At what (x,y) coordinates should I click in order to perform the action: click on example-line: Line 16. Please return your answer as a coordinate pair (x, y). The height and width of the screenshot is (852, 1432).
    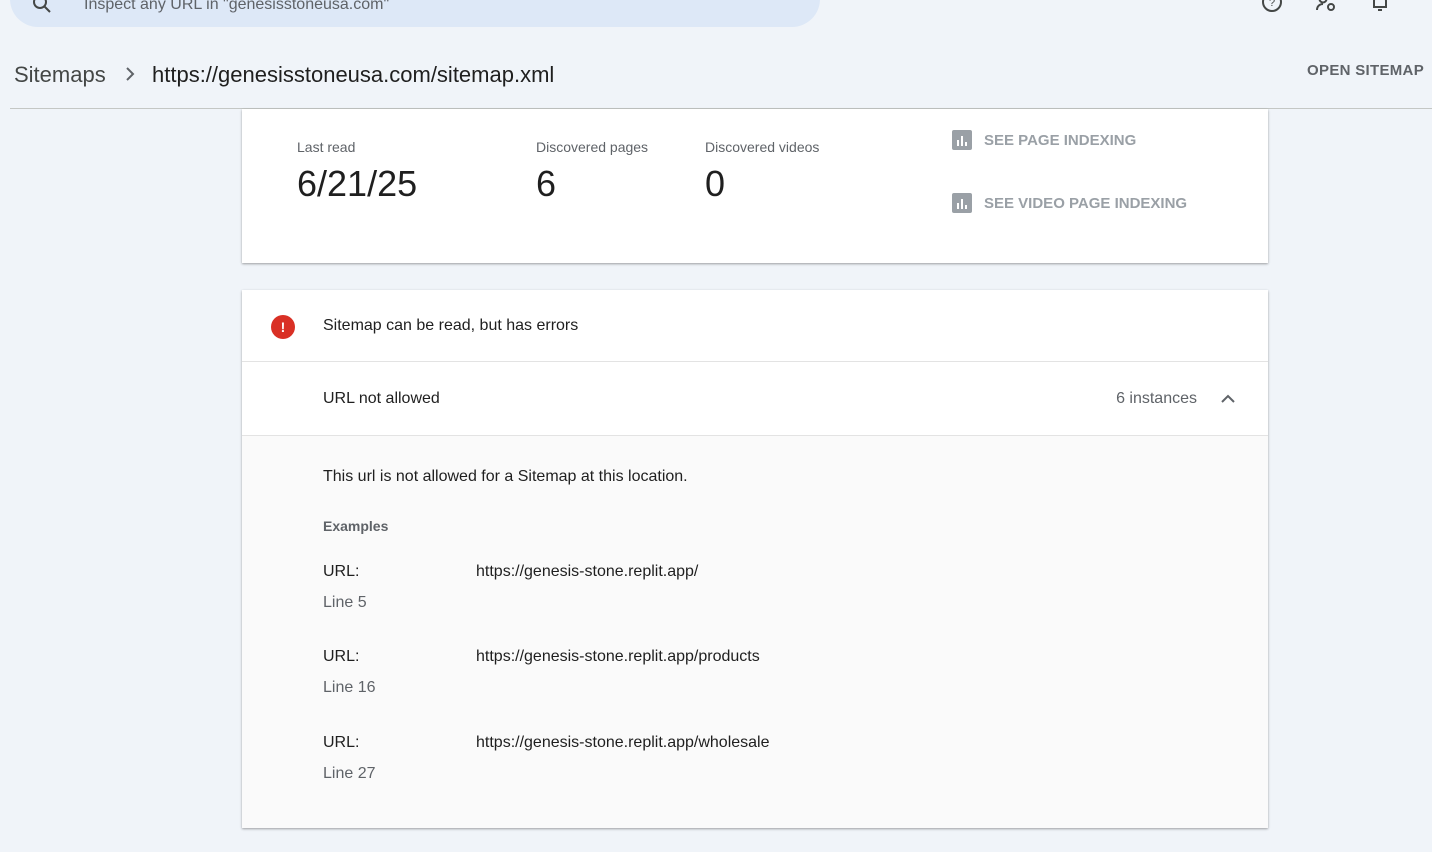
    Looking at the image, I should click on (349, 687).